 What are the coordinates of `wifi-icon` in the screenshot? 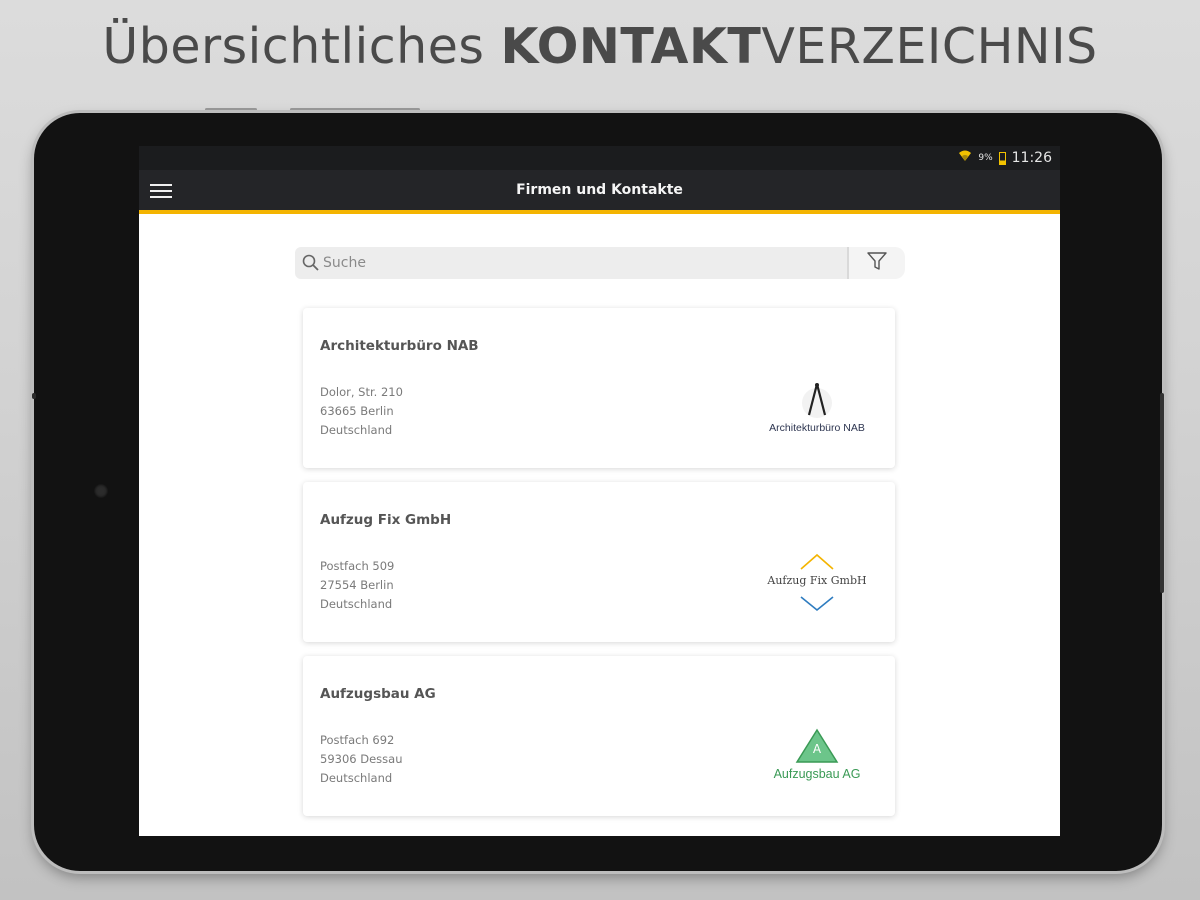 It's located at (965, 158).